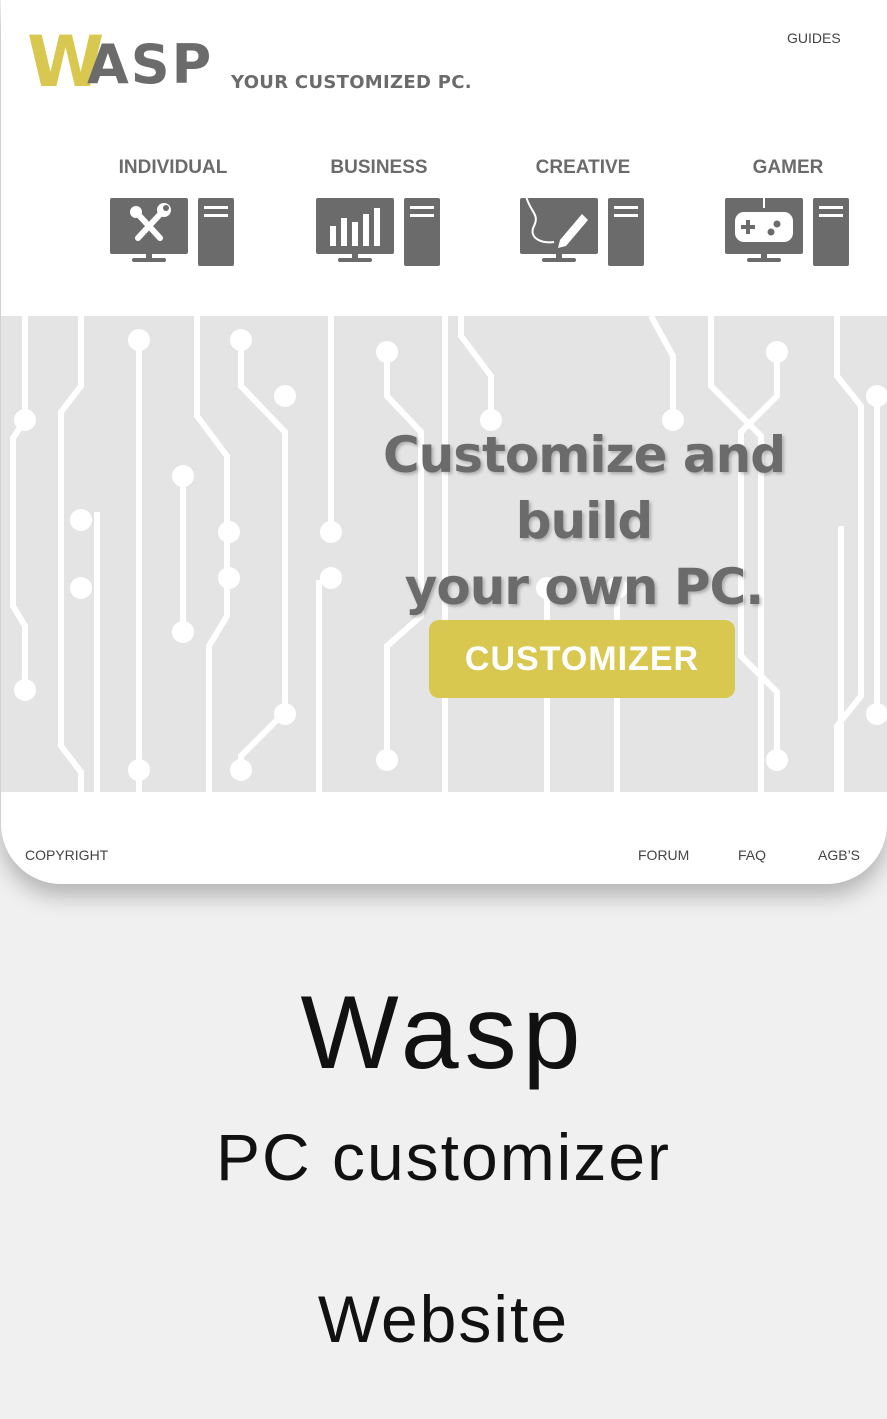  What do you see at coordinates (443, 1319) in the screenshot?
I see `caption-type: Website` at bounding box center [443, 1319].